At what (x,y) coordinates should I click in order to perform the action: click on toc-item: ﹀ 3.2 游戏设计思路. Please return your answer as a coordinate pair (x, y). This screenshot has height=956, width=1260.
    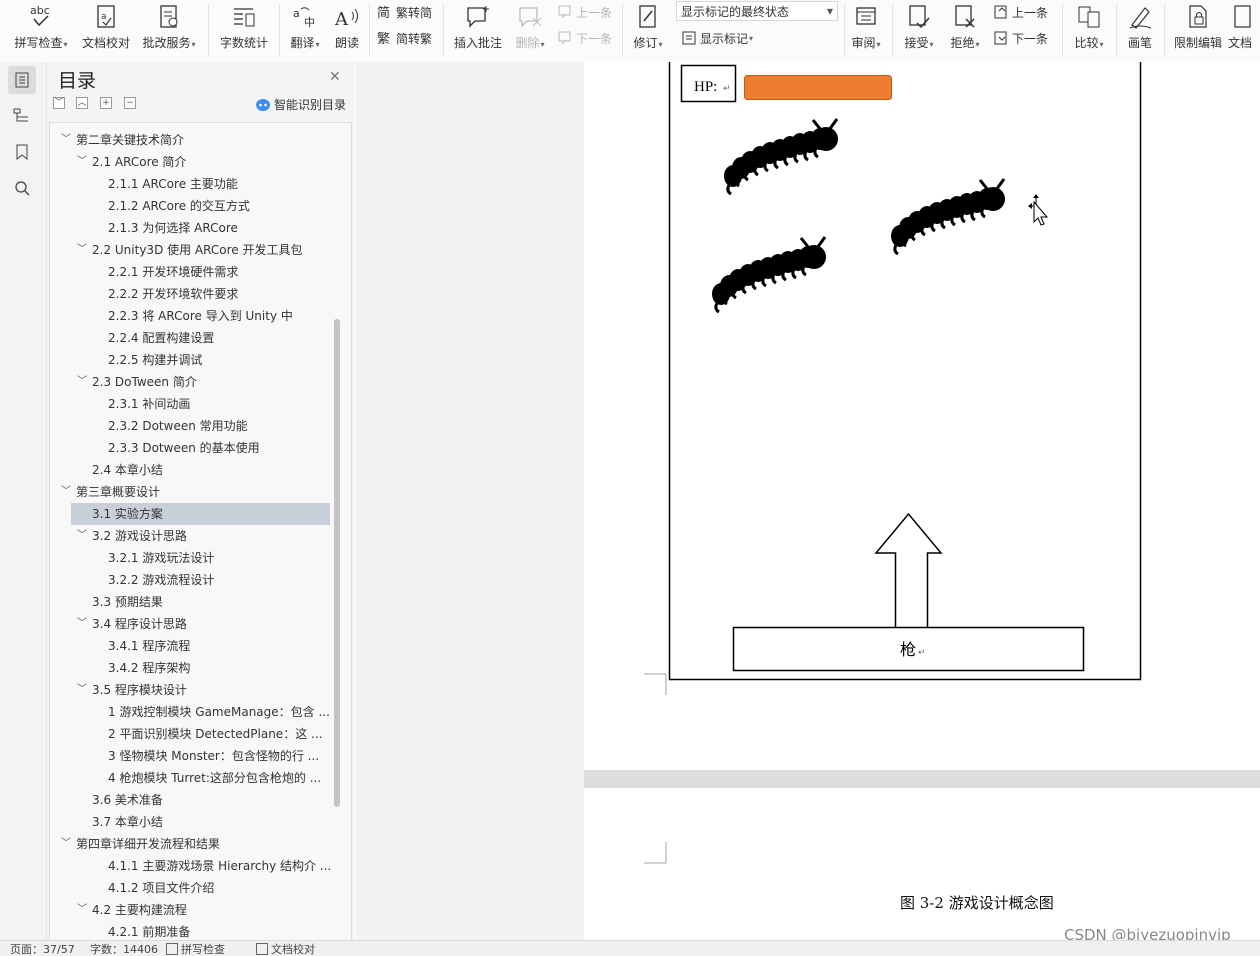
    Looking at the image, I should click on (190, 536).